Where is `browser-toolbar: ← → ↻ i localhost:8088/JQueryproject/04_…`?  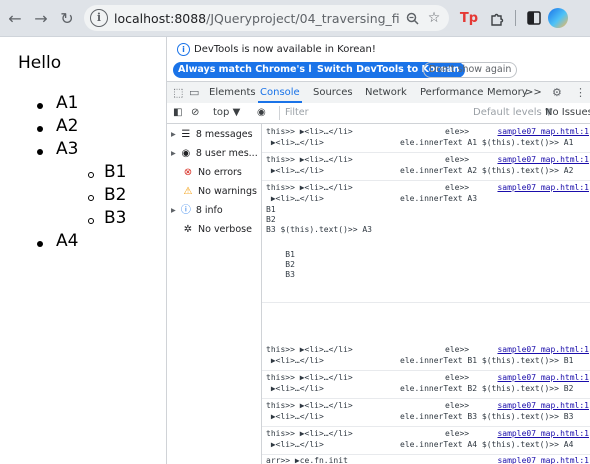
browser-toolbar: ← → ↻ i localhost:8088/JQueryproject/04_… is located at coordinates (295, 18).